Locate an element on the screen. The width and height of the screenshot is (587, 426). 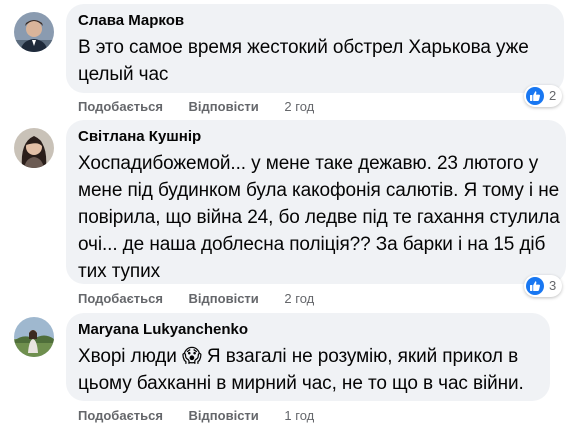
reaction-summary: 2 is located at coordinates (543, 96).